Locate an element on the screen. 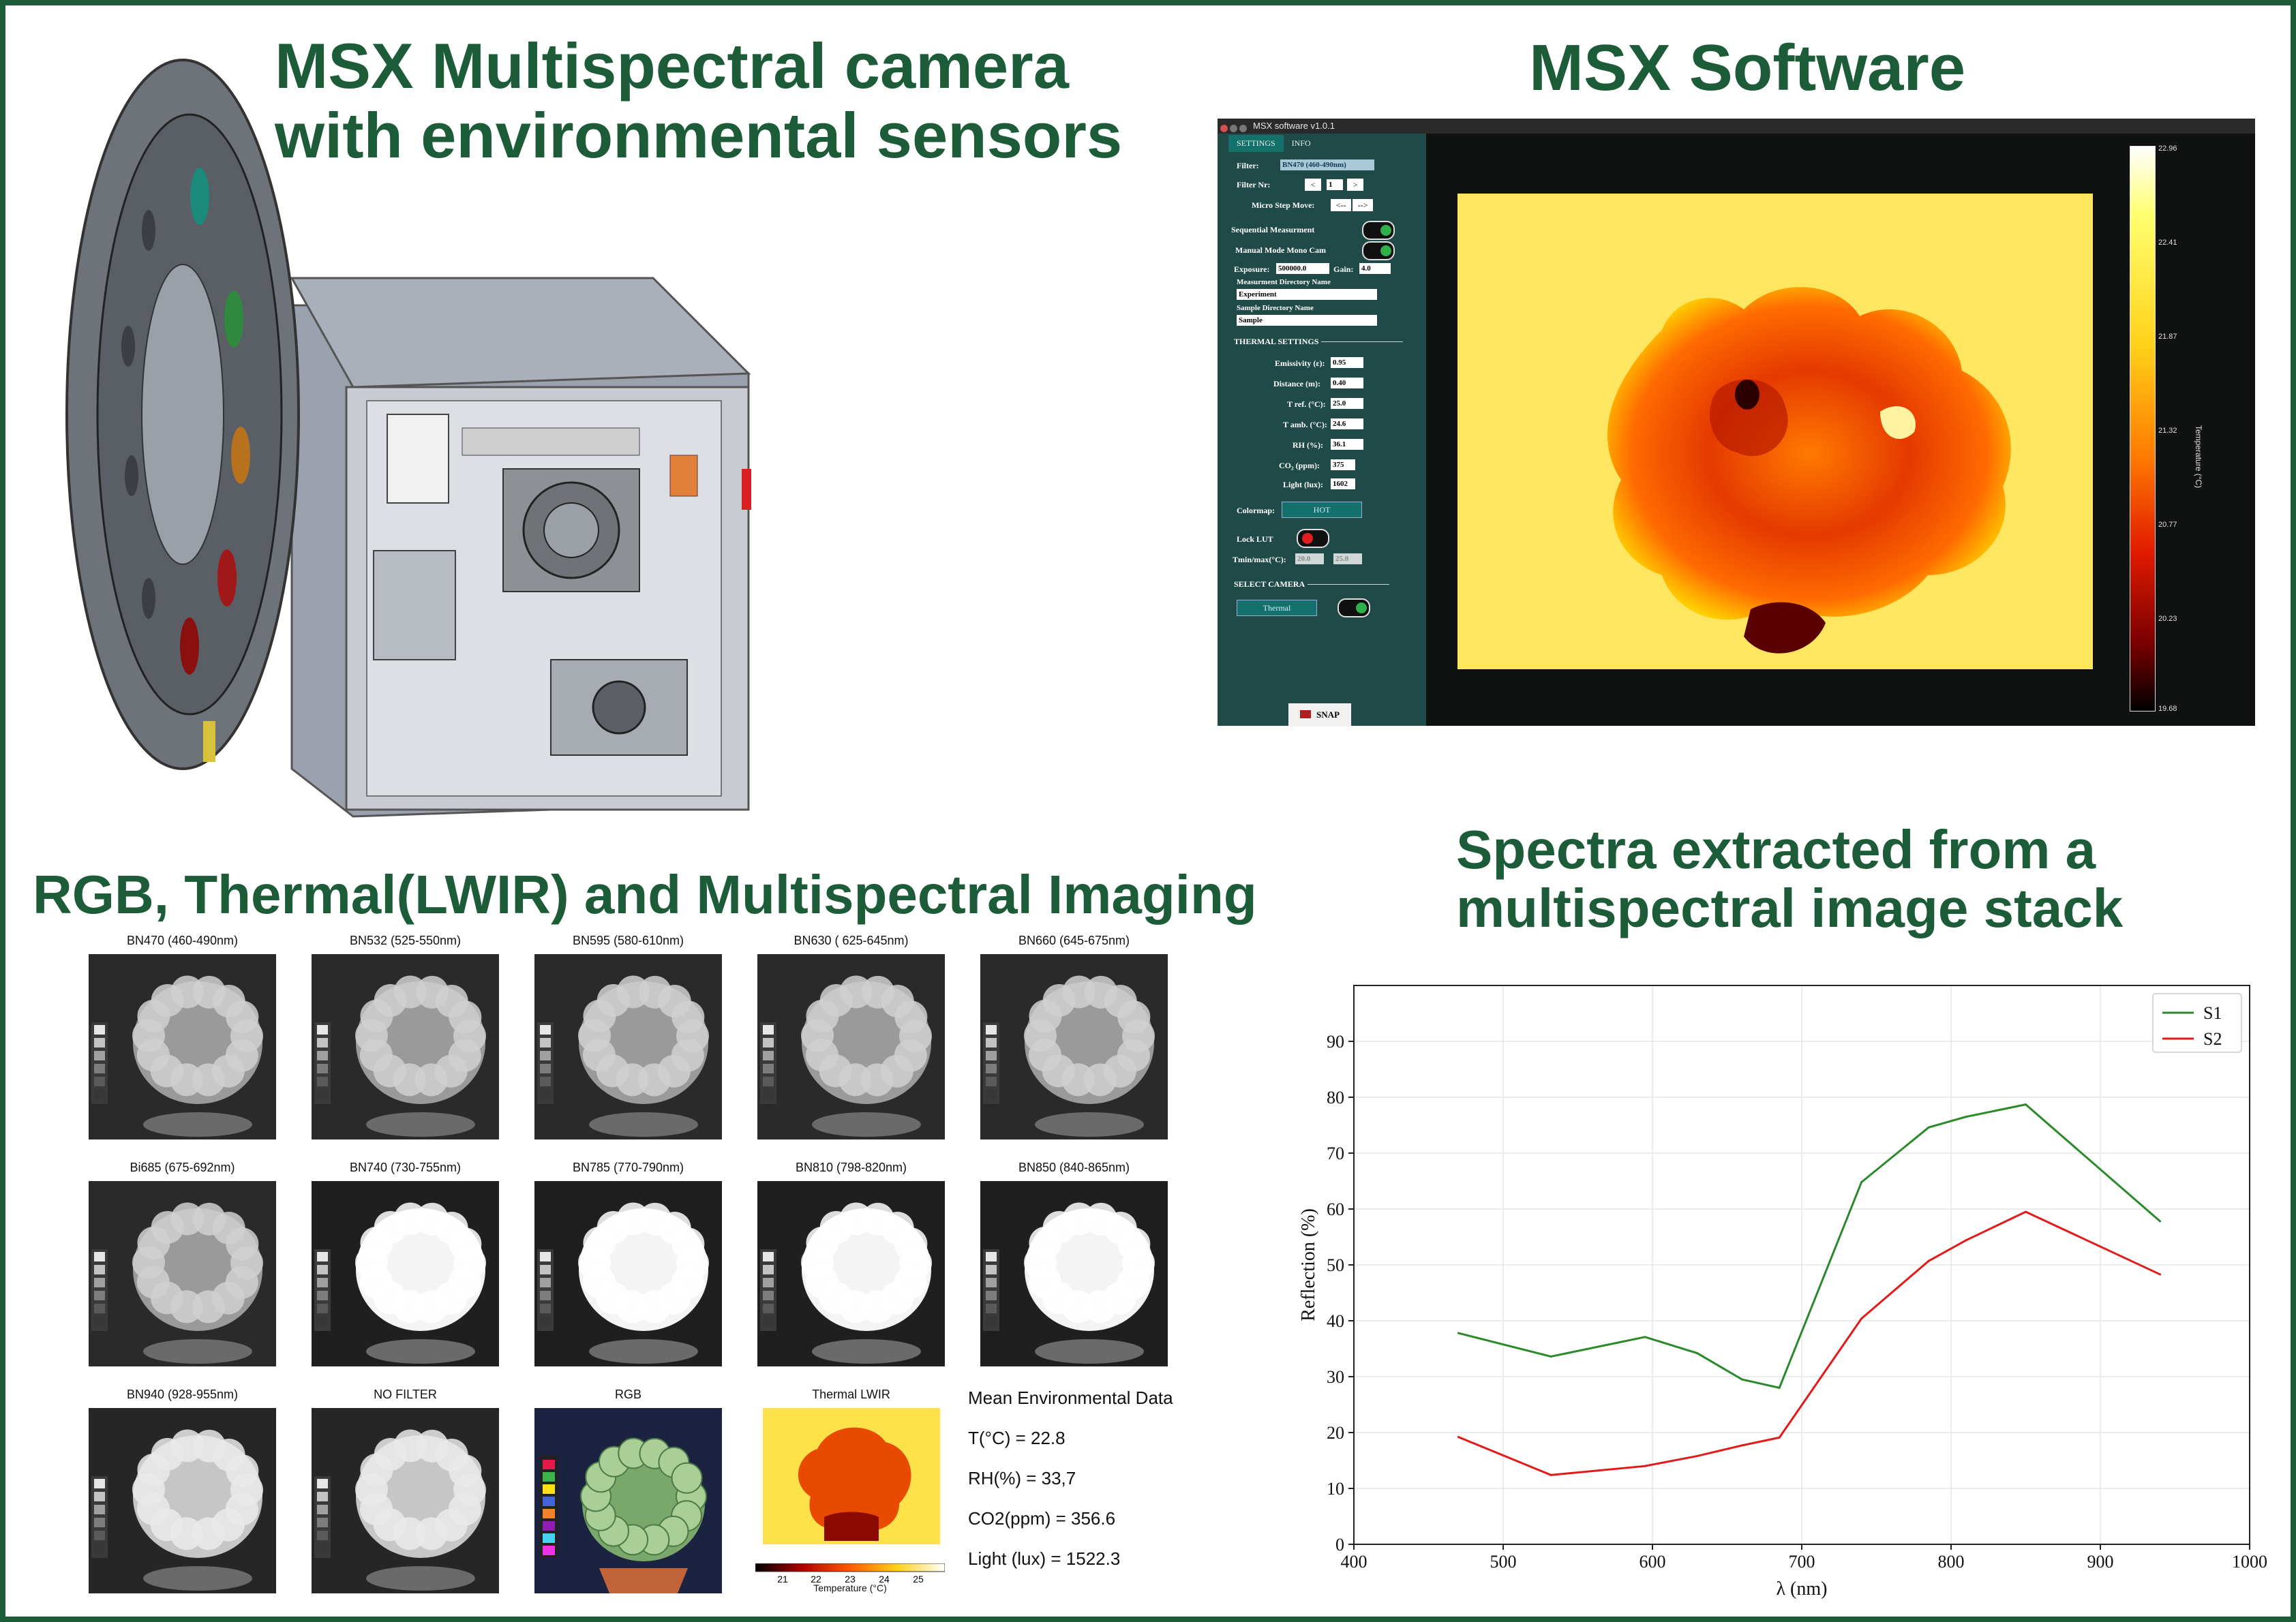 The height and width of the screenshot is (1622, 2296). tamb-field: 24.6 is located at coordinates (1347, 423).